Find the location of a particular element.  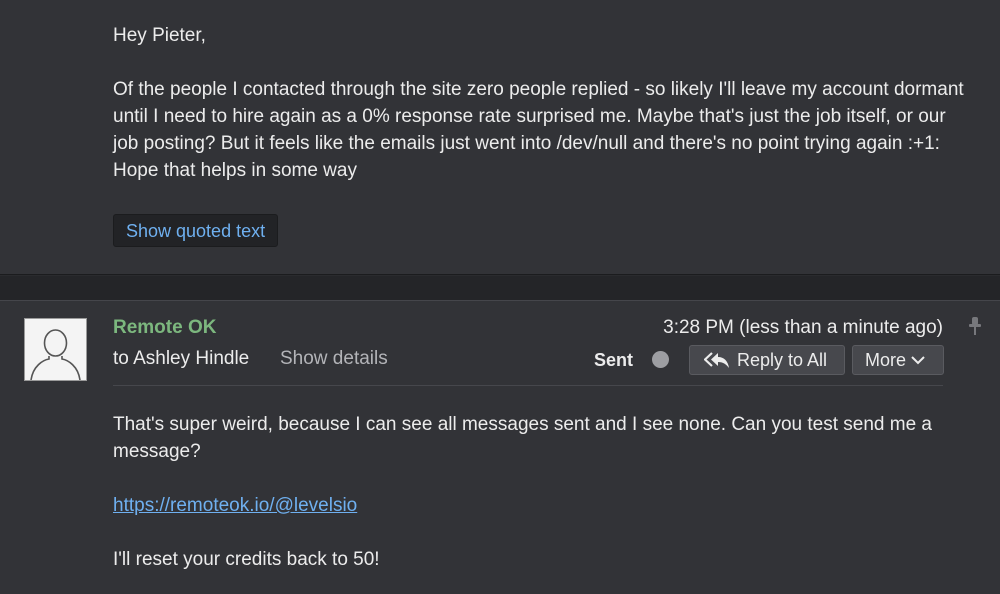

pin-icon is located at coordinates (975, 326).